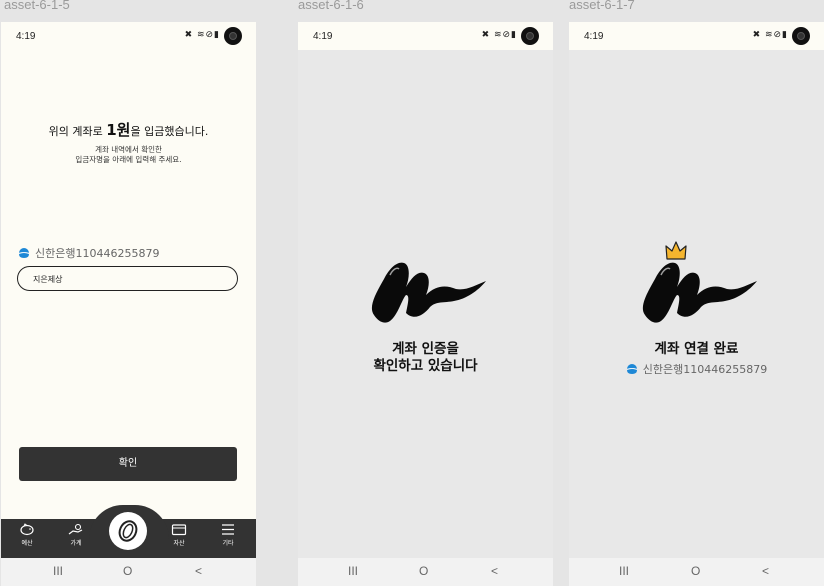 Image resolution: width=824 pixels, height=586 pixels. I want to click on menu-icon, so click(228, 529).